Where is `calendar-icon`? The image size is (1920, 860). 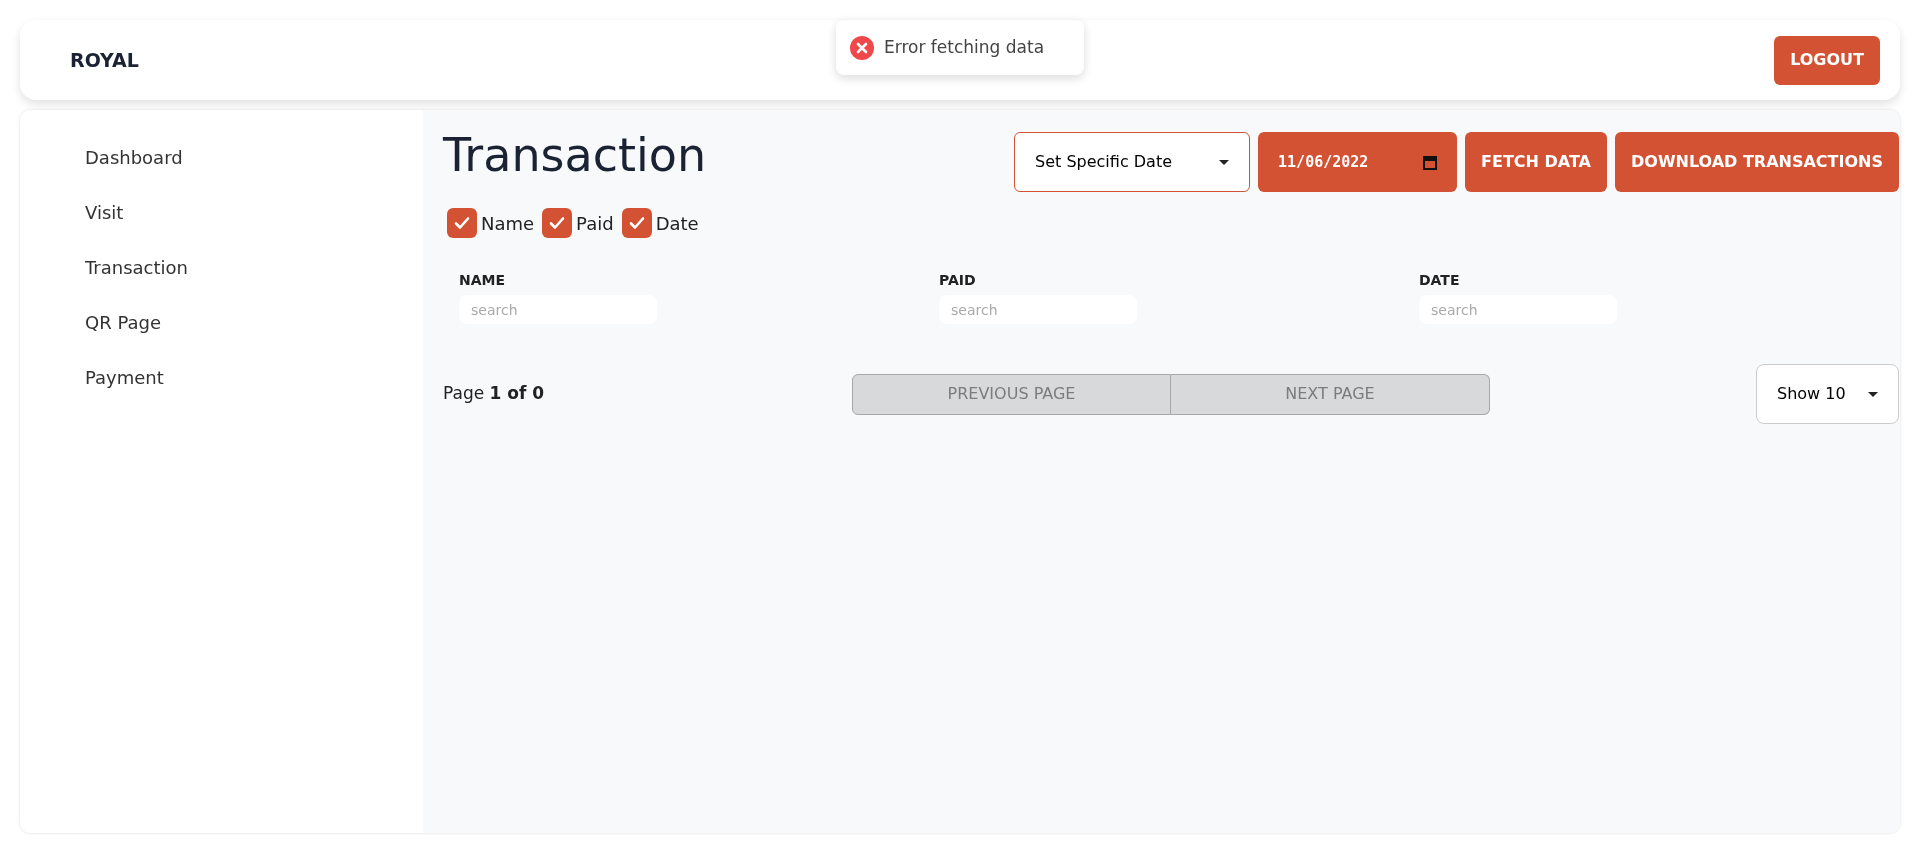 calendar-icon is located at coordinates (1430, 162).